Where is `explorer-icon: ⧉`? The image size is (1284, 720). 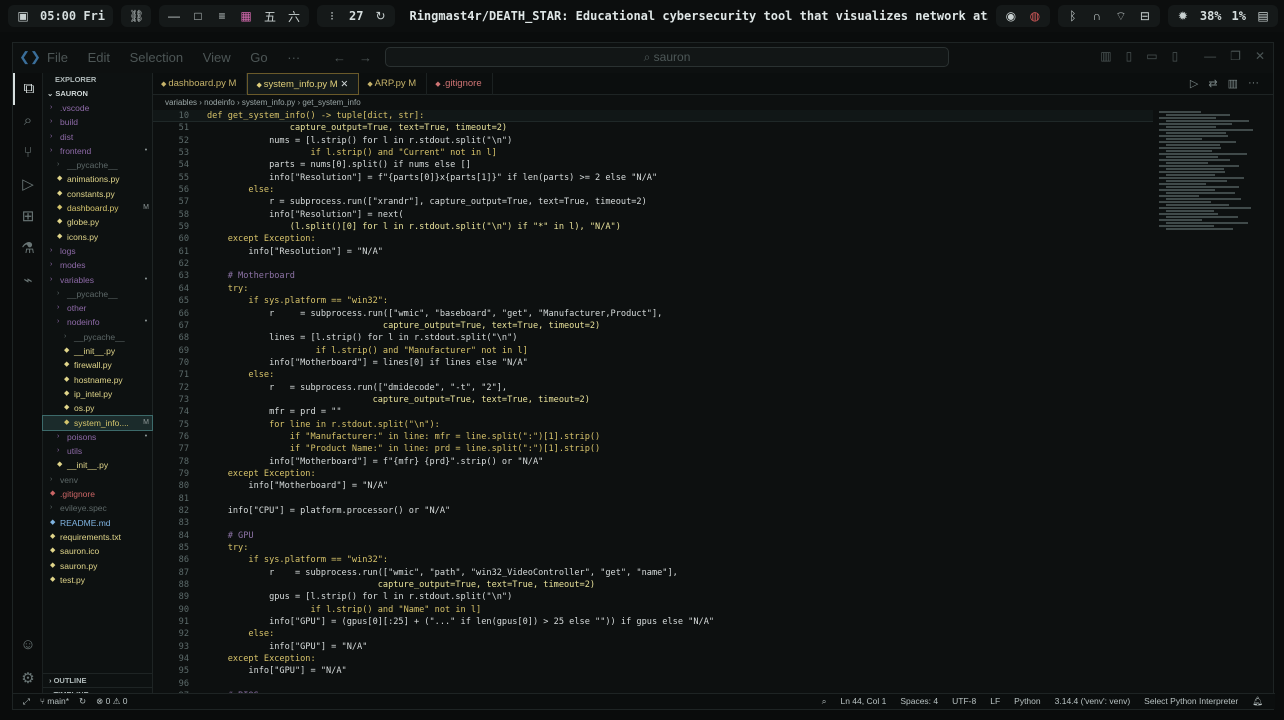
explorer-icon: ⧉ is located at coordinates (28, 89).